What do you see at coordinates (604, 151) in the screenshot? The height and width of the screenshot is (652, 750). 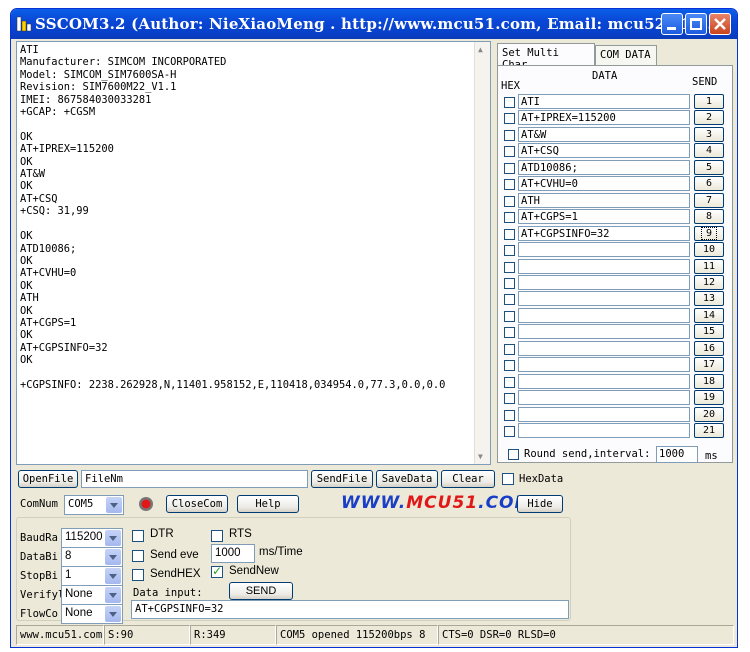 I see `command-input: AT+CSQ` at bounding box center [604, 151].